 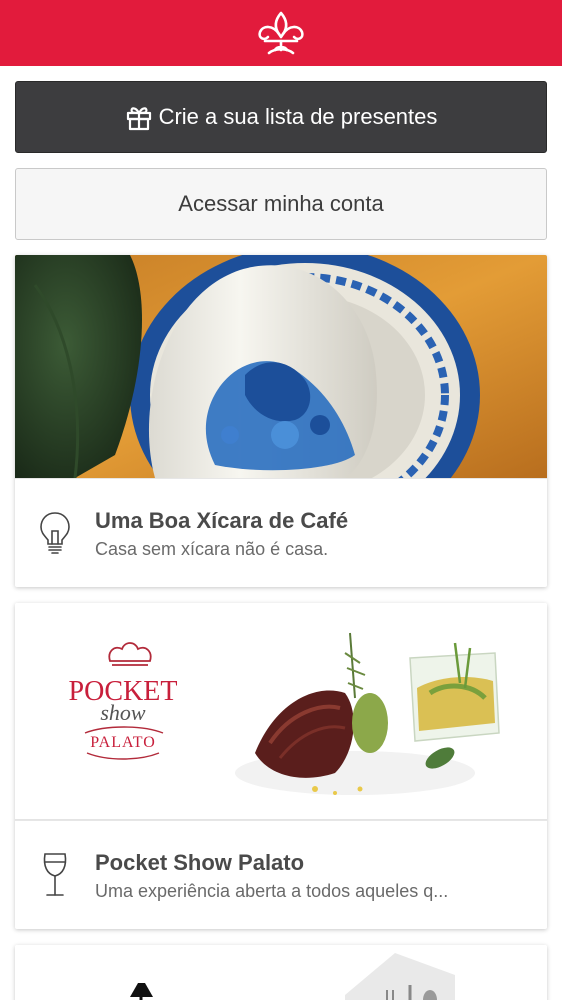 I want to click on card-title: Pocket Show Palato, so click(x=200, y=862).